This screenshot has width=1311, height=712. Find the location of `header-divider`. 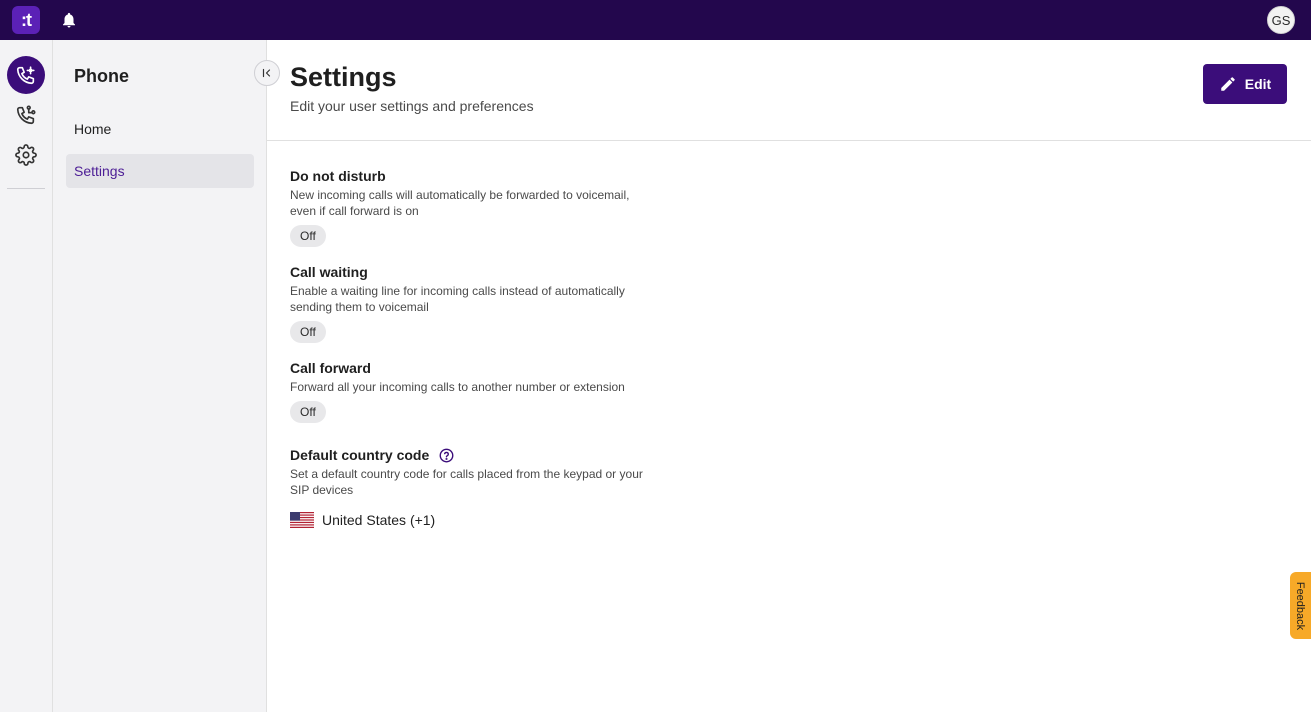

header-divider is located at coordinates (789, 140).